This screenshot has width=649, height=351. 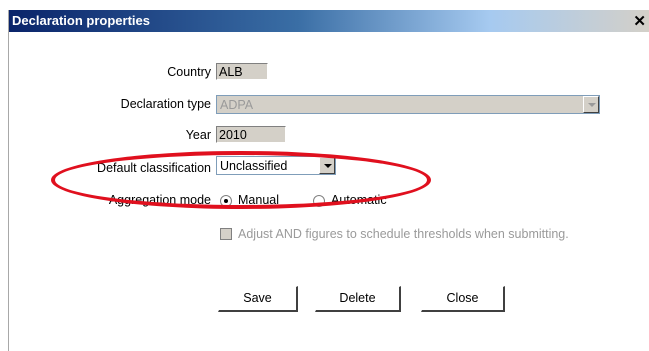 I want to click on dialog-title: Declaration properties, so click(x=81, y=20).